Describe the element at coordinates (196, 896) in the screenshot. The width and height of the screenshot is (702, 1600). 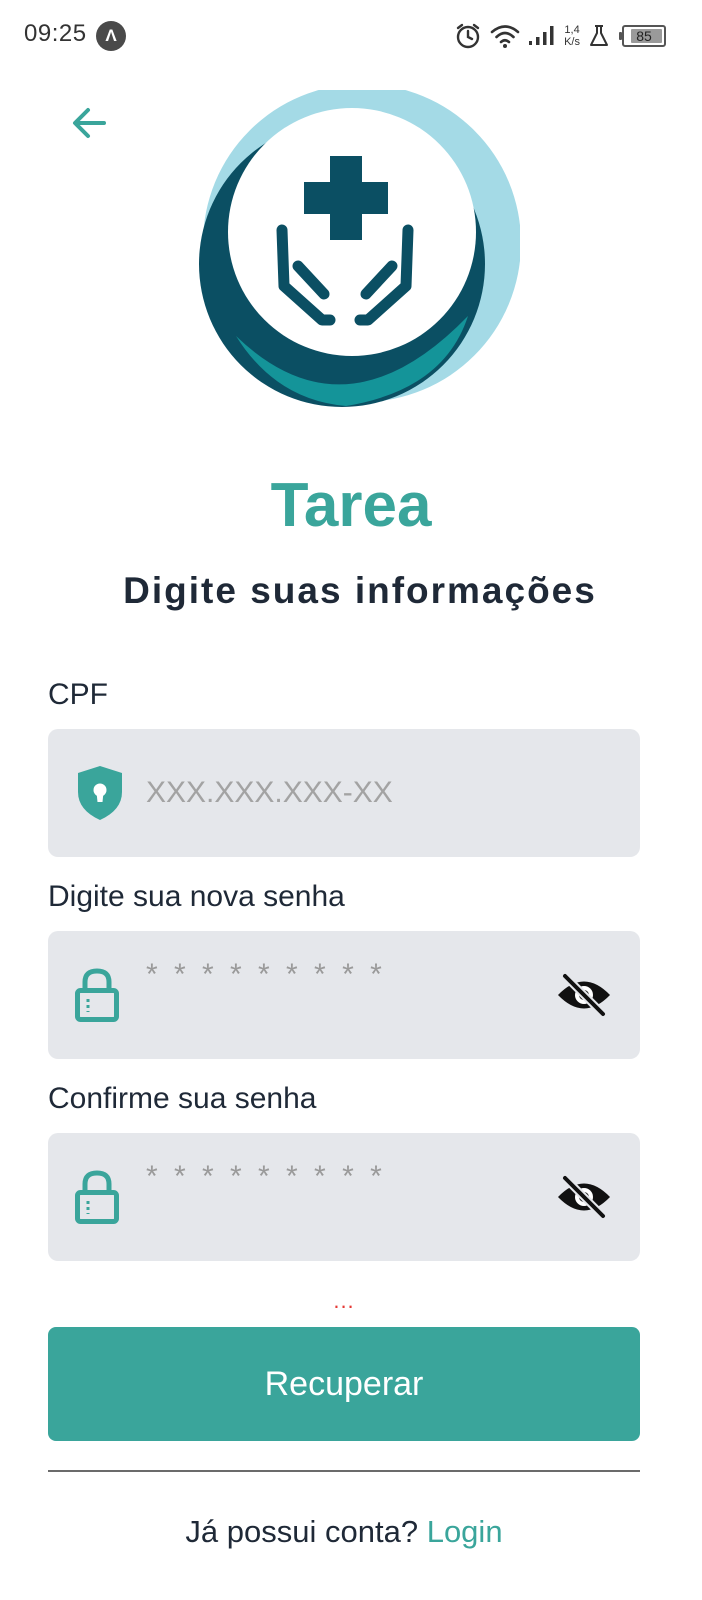
I see `new-password-label: Digite sua nova senha` at that location.